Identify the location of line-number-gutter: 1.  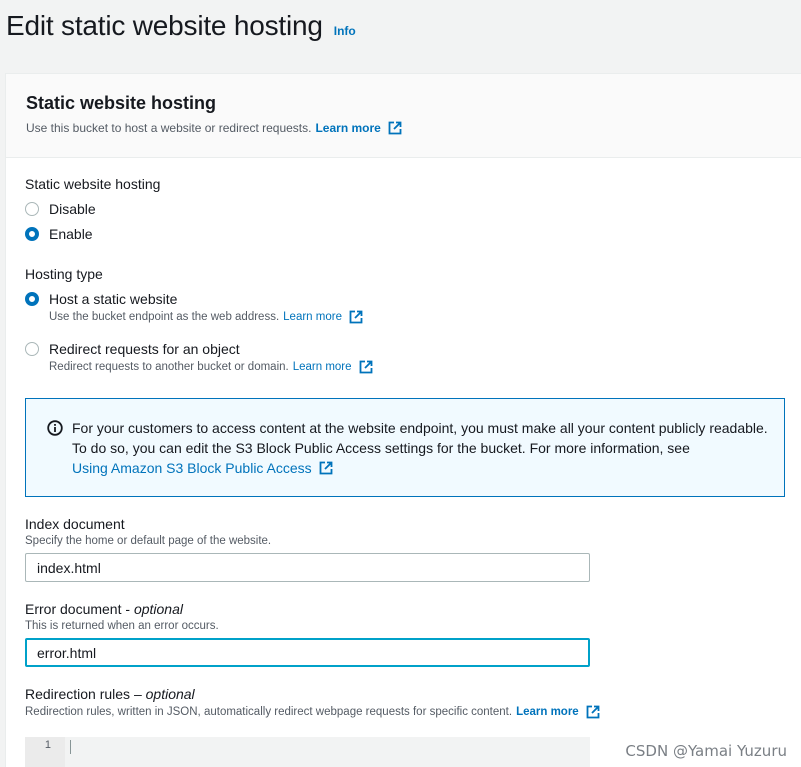
(45, 752).